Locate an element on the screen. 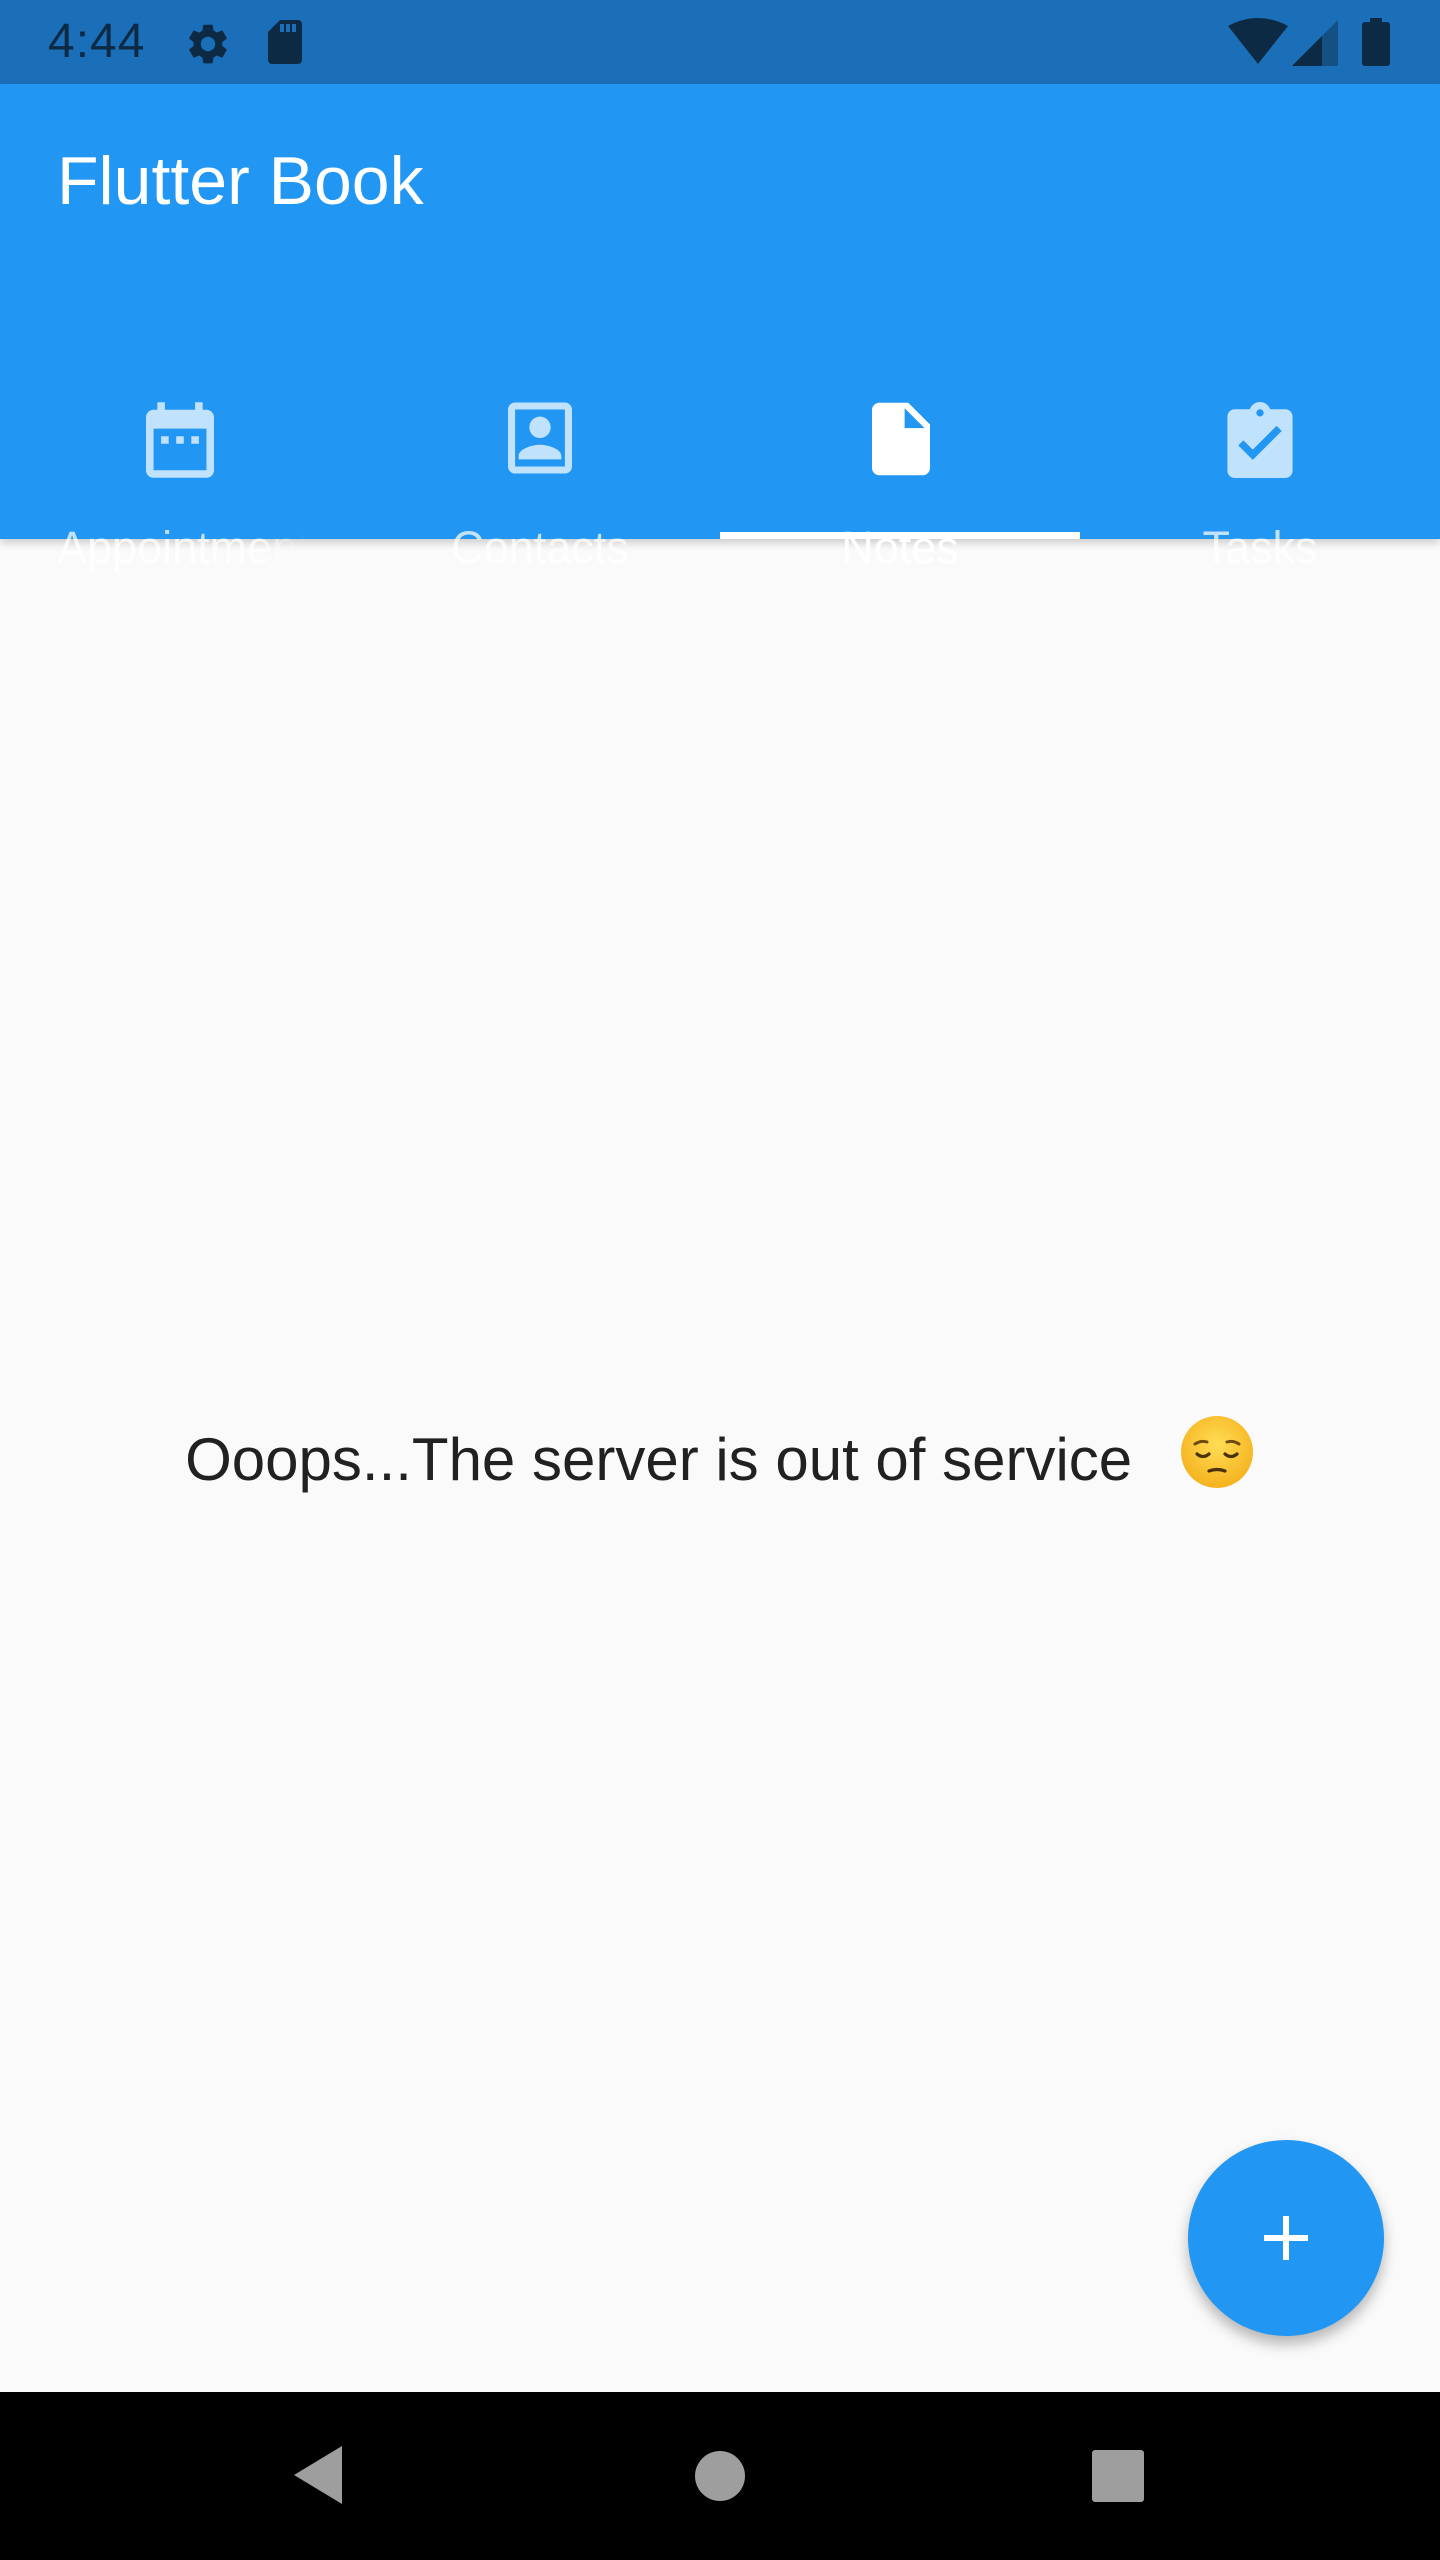 Image resolution: width=1440 pixels, height=2560 pixels. recents-button is located at coordinates (1118, 2476).